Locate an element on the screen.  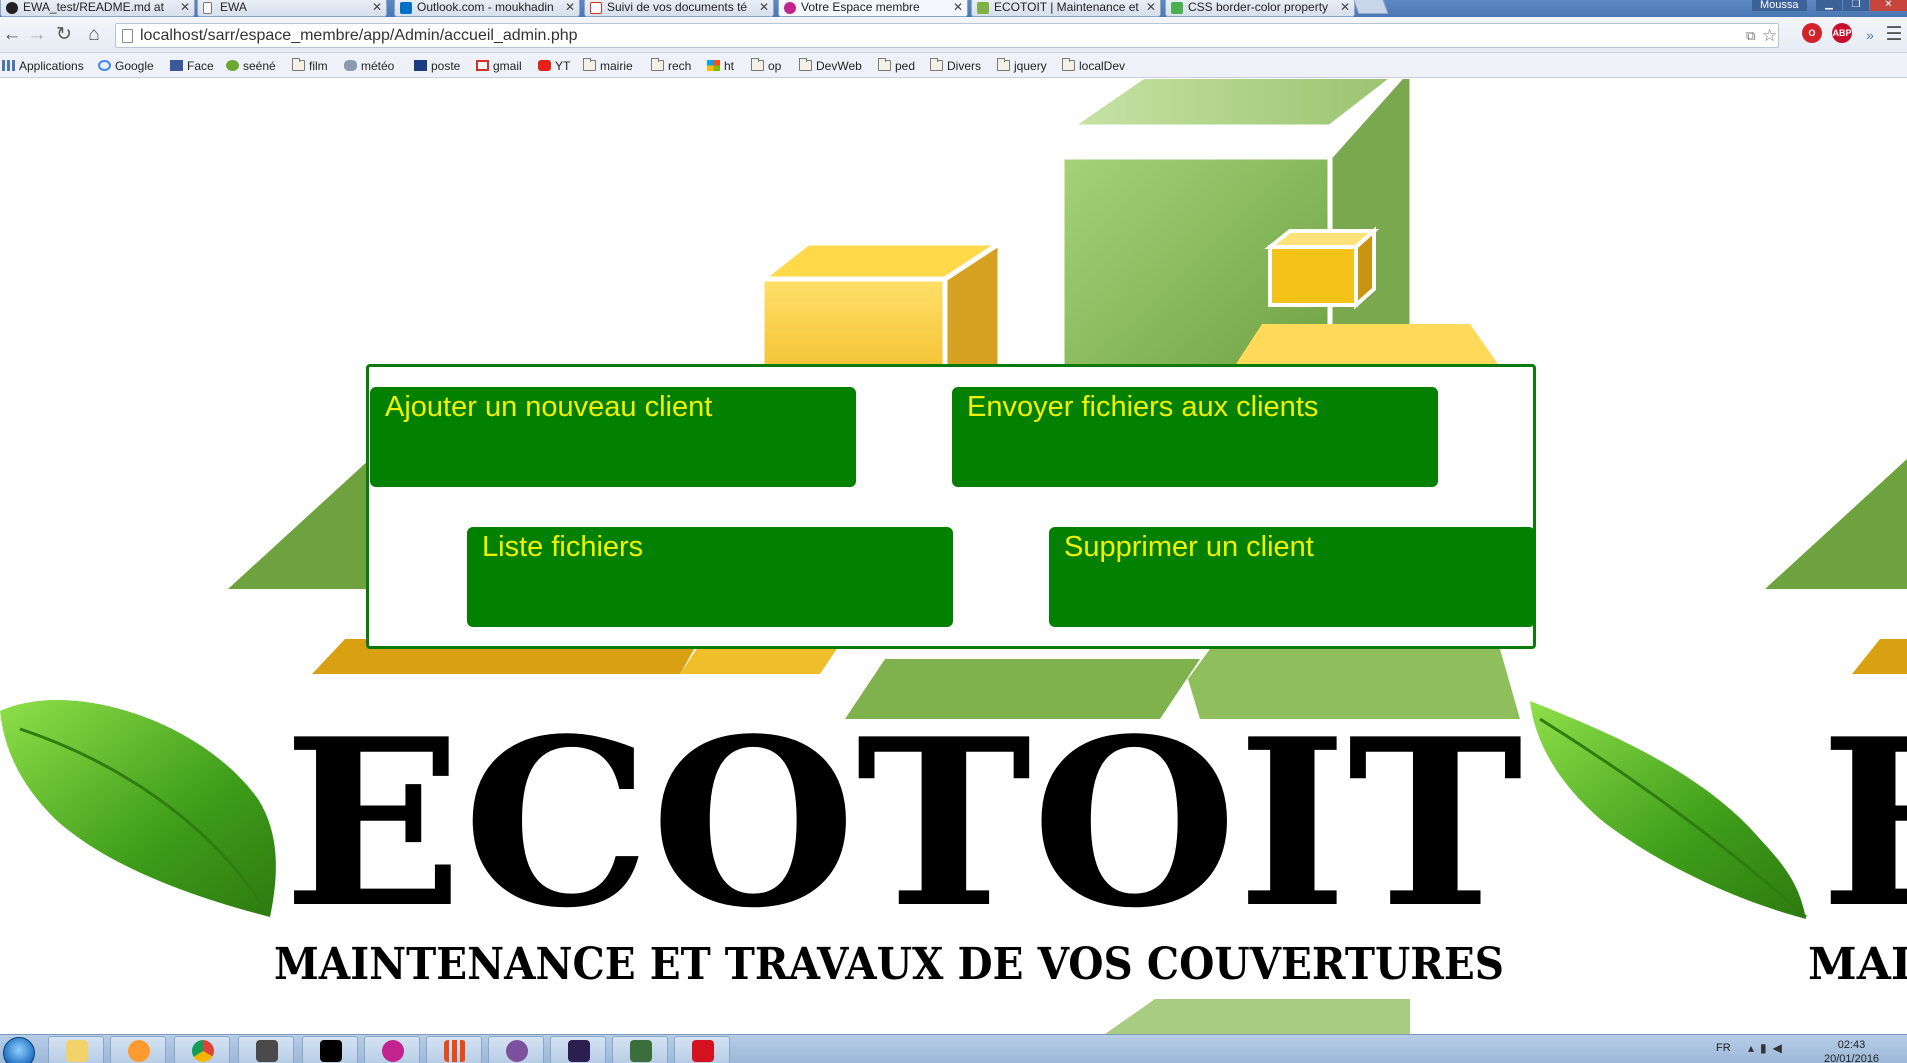
taskbar-wamp is located at coordinates (392, 1049).